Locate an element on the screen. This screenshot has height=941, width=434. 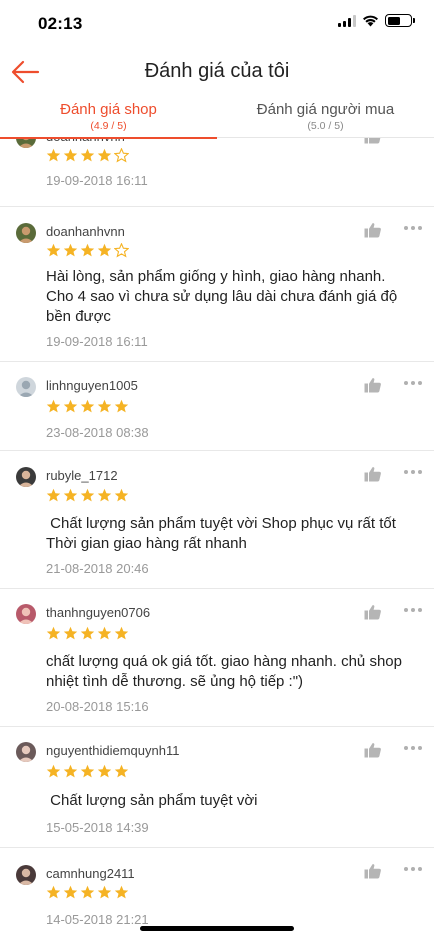
review-username: doanhanhvnn is located at coordinates (85, 231).